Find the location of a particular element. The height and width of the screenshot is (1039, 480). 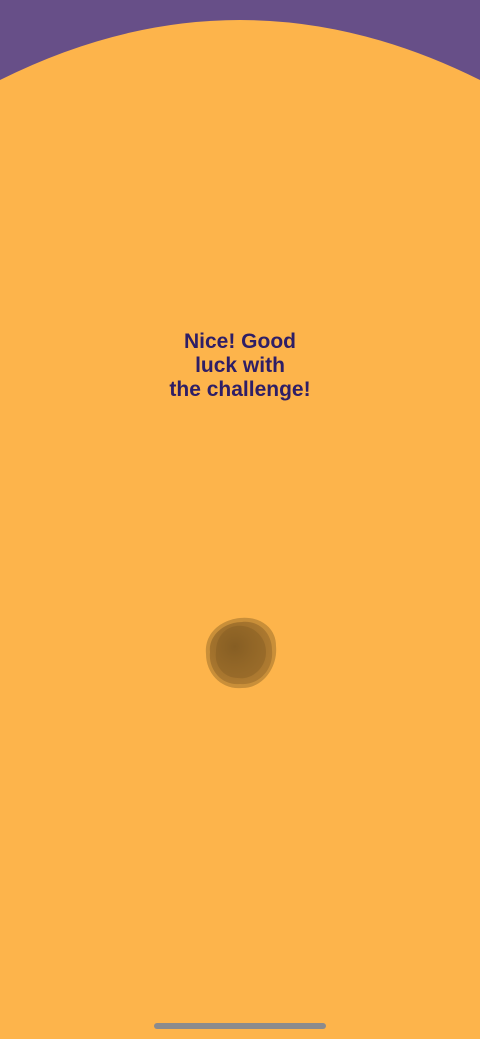

success-message: Nice! Good luck with the challenge! is located at coordinates (240, 366).